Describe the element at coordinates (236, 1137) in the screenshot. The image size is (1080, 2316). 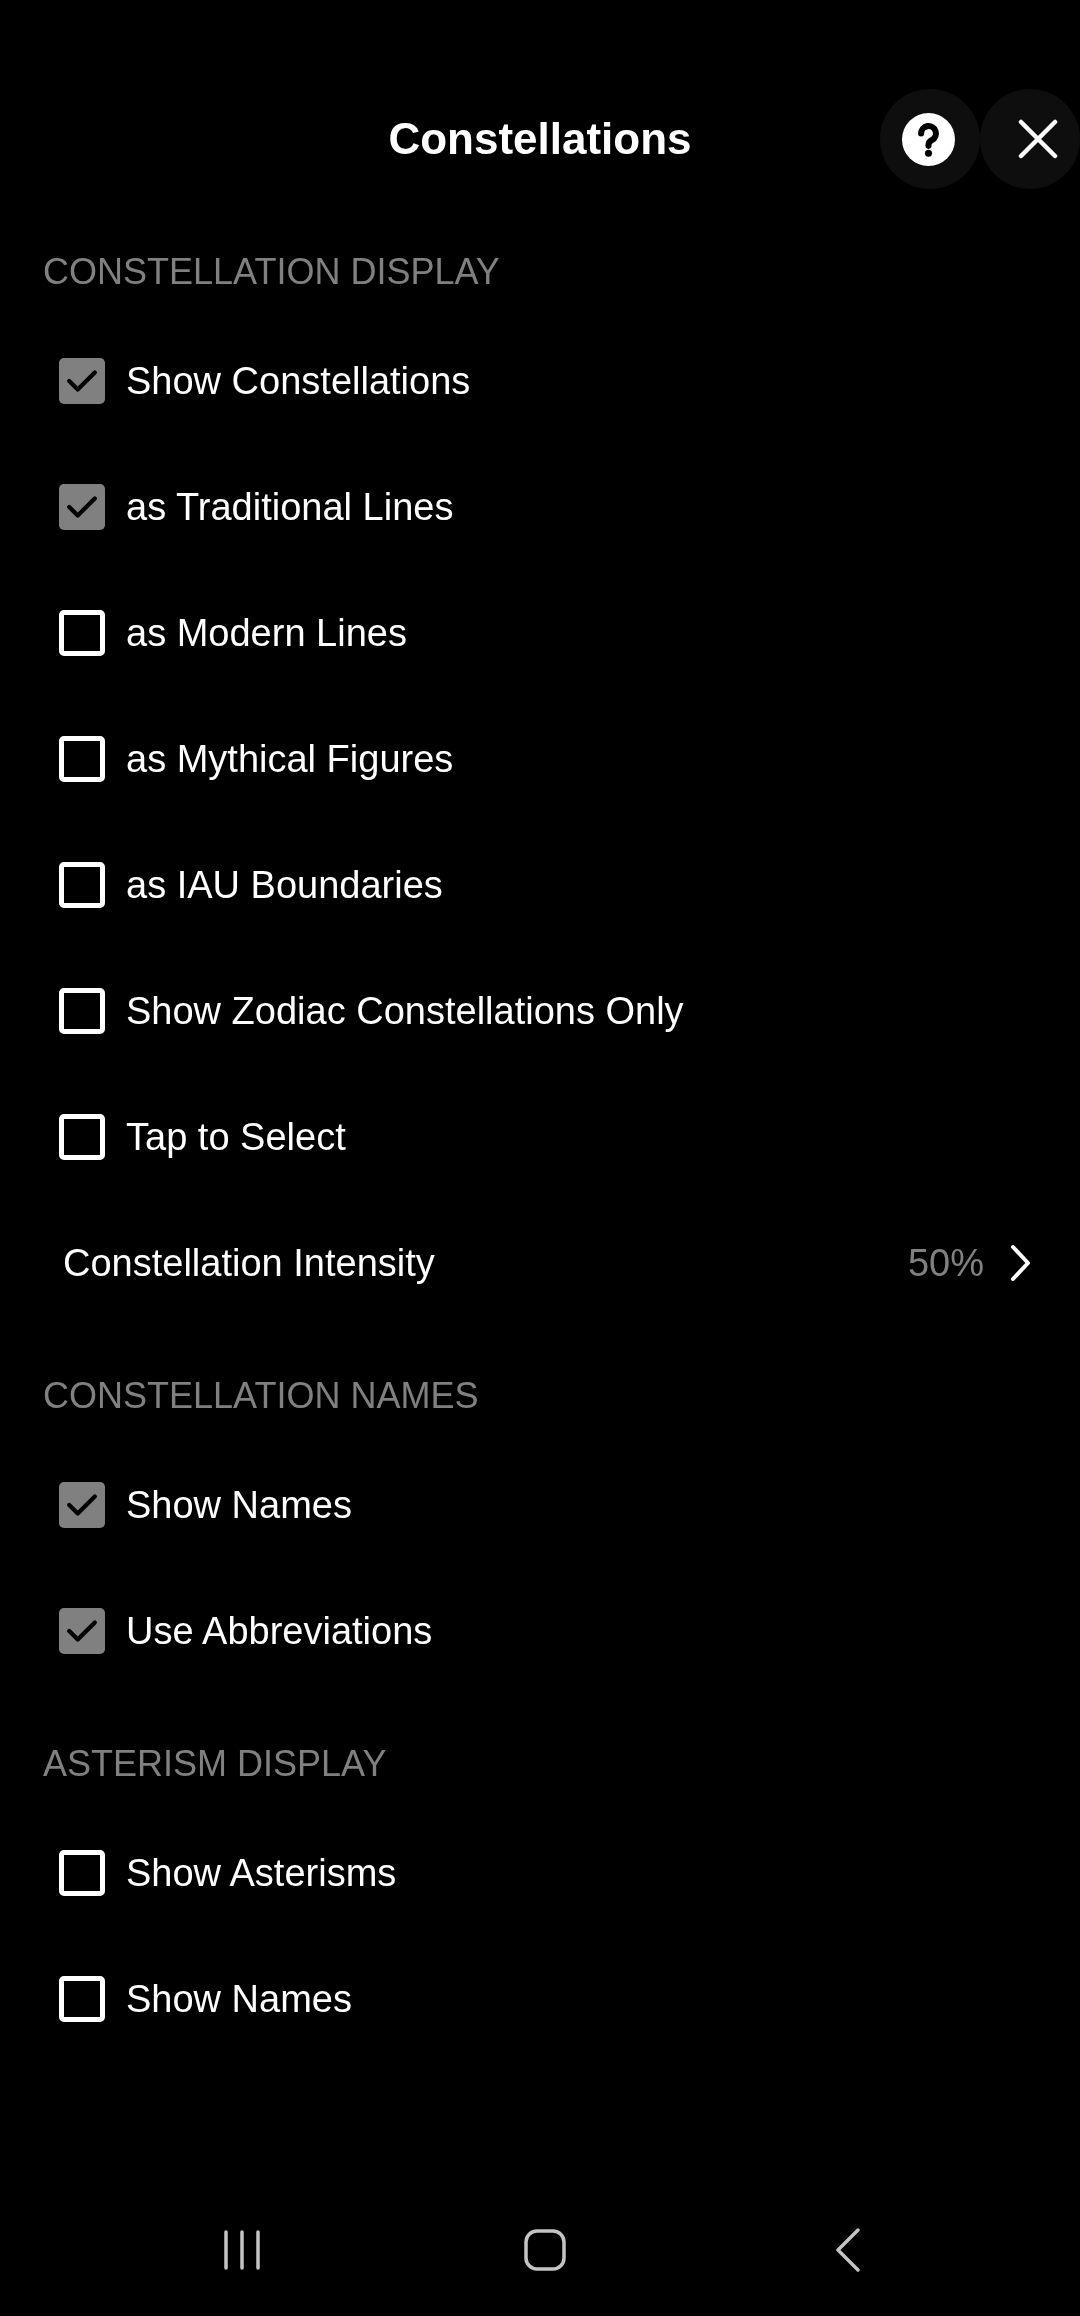
I see `checkbox-label: Tap to Select` at that location.